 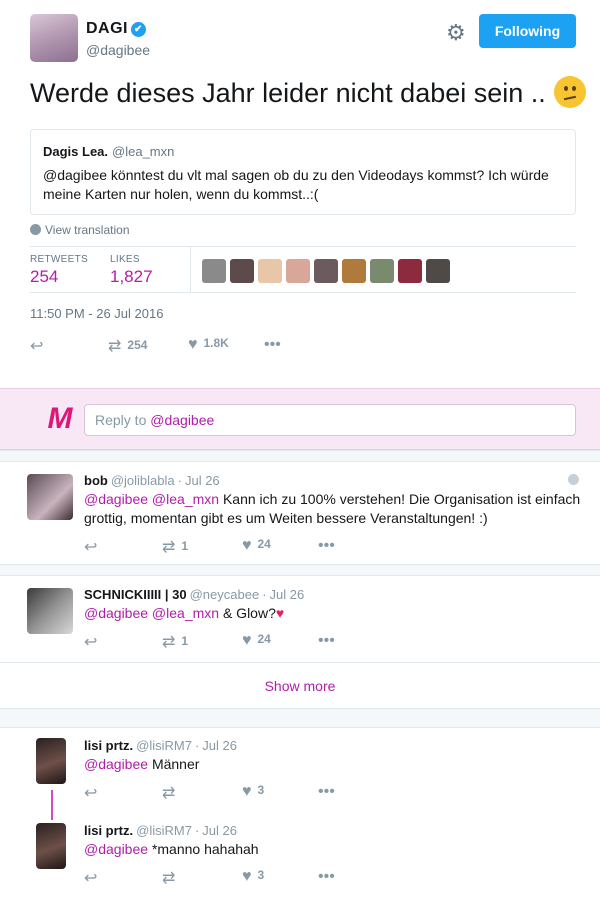 I want to click on reply-placeholder-mention: @dagibee, so click(x=182, y=420).